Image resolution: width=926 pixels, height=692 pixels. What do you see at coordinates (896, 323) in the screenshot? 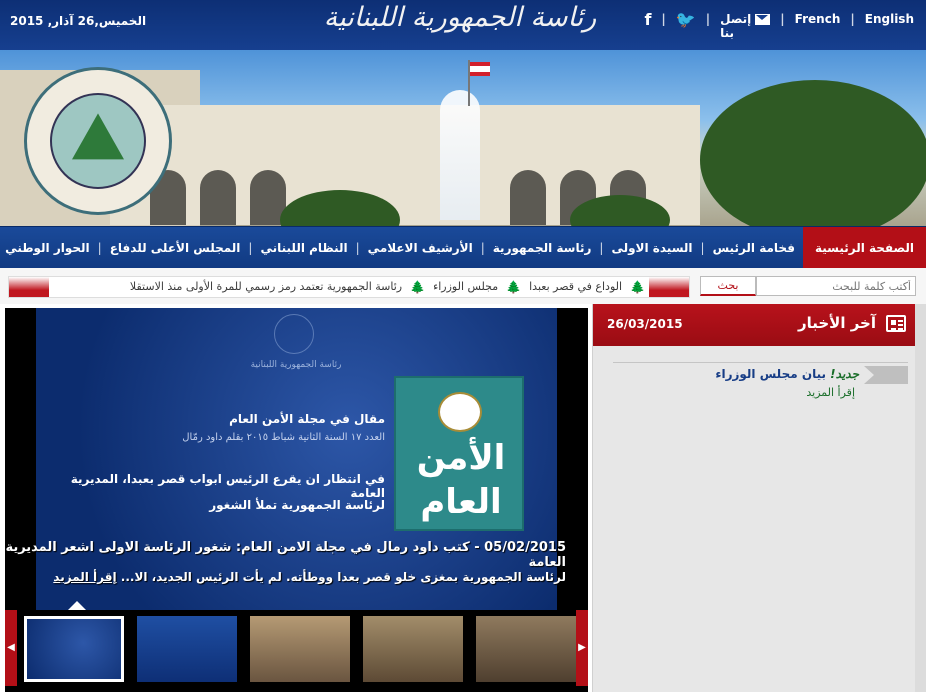
I see `newspaper-icon` at bounding box center [896, 323].